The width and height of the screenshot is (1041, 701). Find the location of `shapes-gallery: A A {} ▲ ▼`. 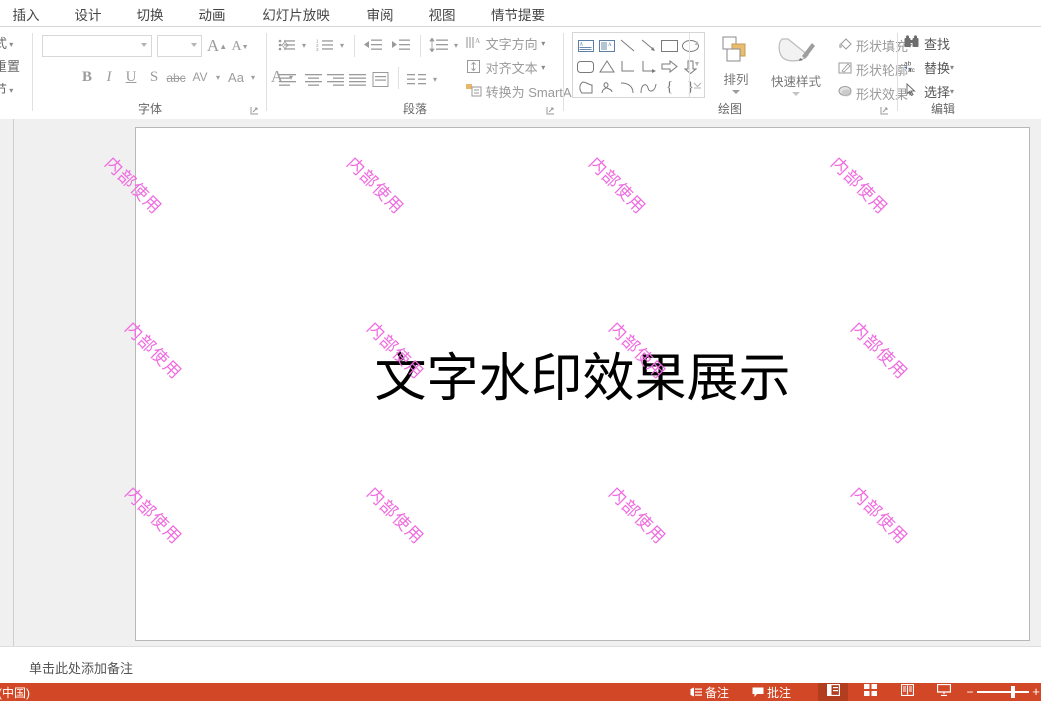

shapes-gallery: A A {} ▲ ▼ is located at coordinates (638, 65).